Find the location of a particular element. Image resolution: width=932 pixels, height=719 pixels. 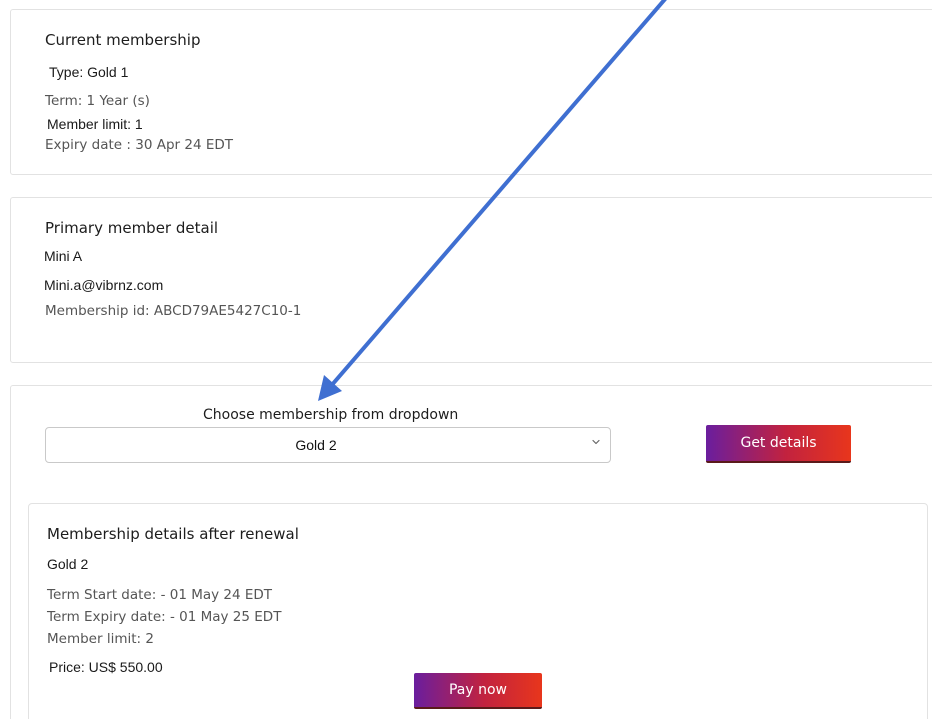

primary-member-heading: Primary member detail is located at coordinates (132, 228).